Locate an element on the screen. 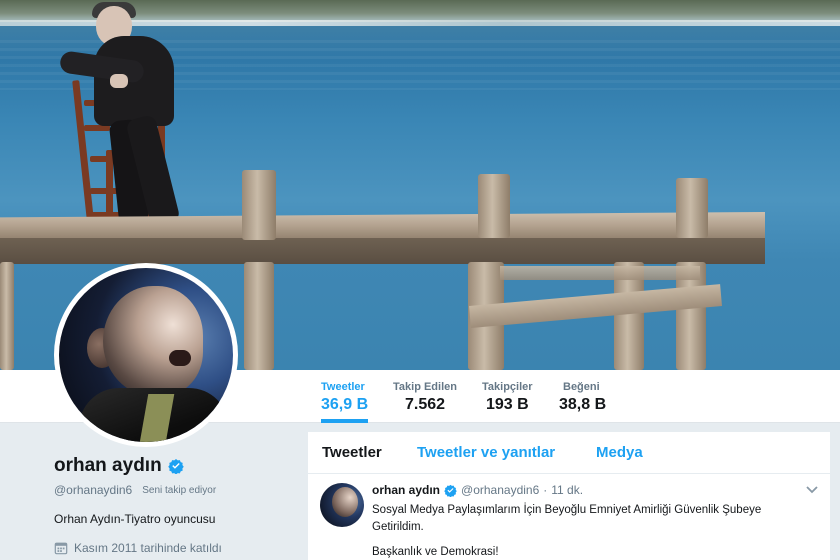 The image size is (840, 560). stat-value: 36,9 B is located at coordinates (345, 404).